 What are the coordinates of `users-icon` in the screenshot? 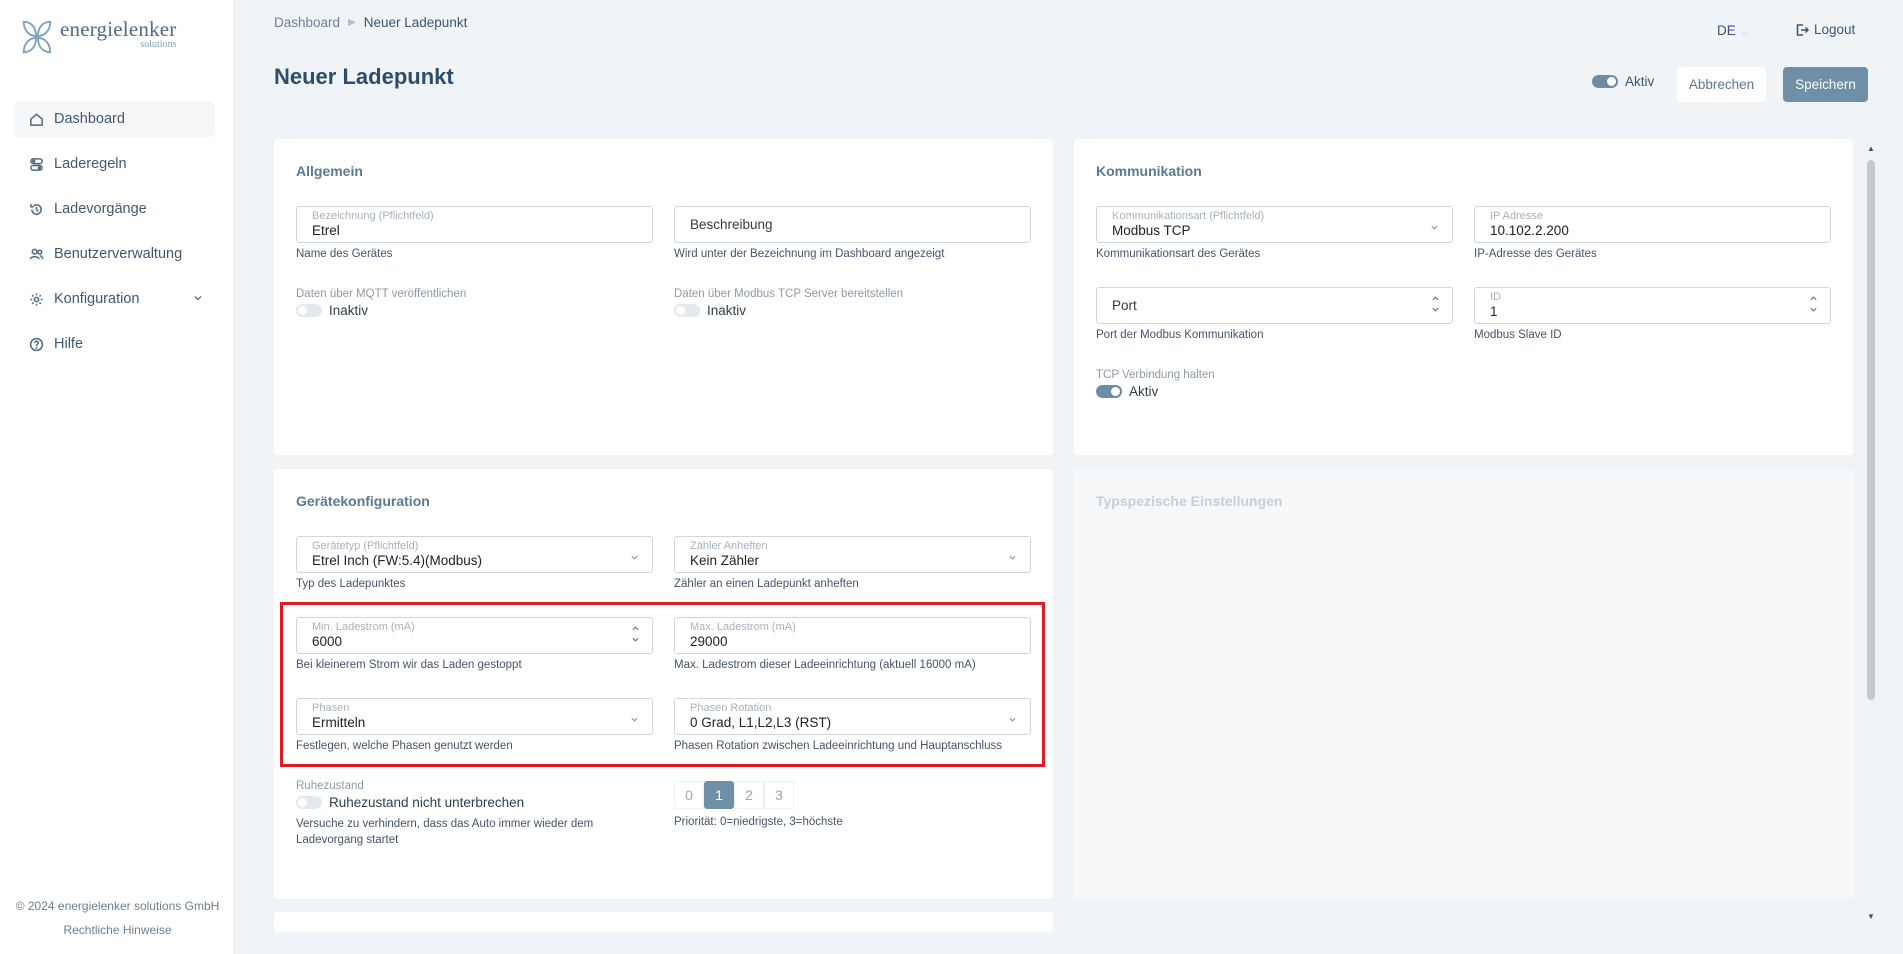 It's located at (36, 254).